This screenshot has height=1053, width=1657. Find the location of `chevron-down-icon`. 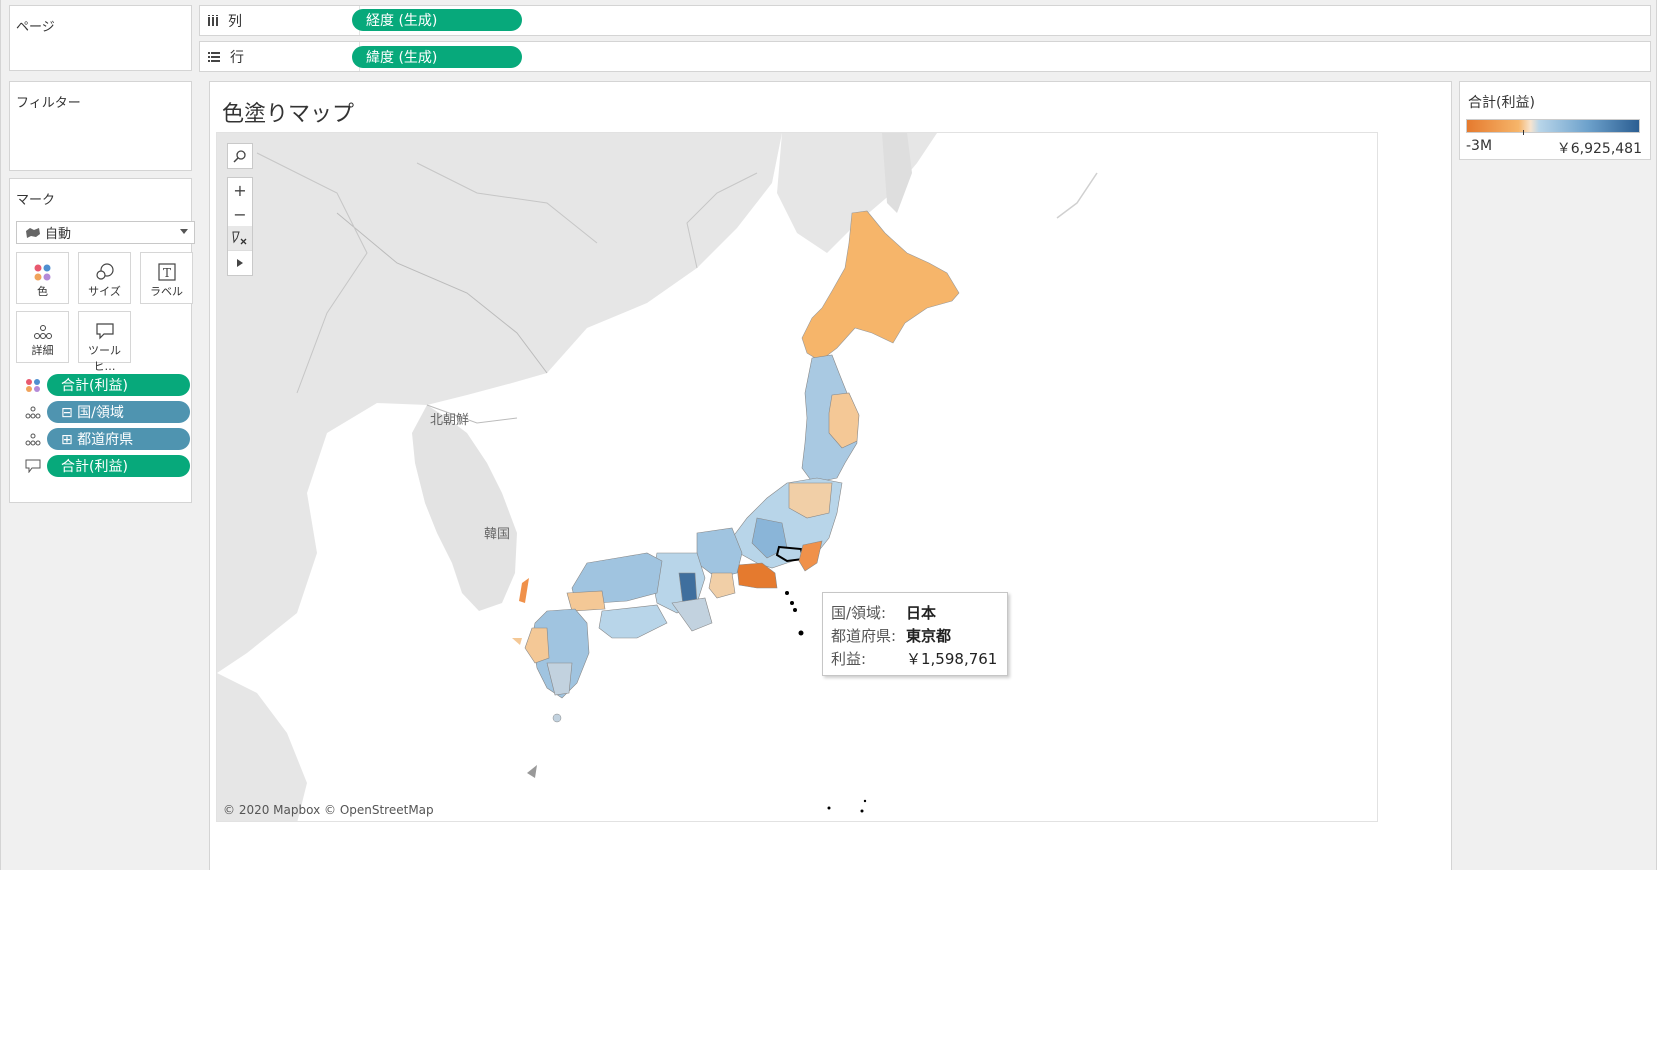

chevron-down-icon is located at coordinates (184, 231).